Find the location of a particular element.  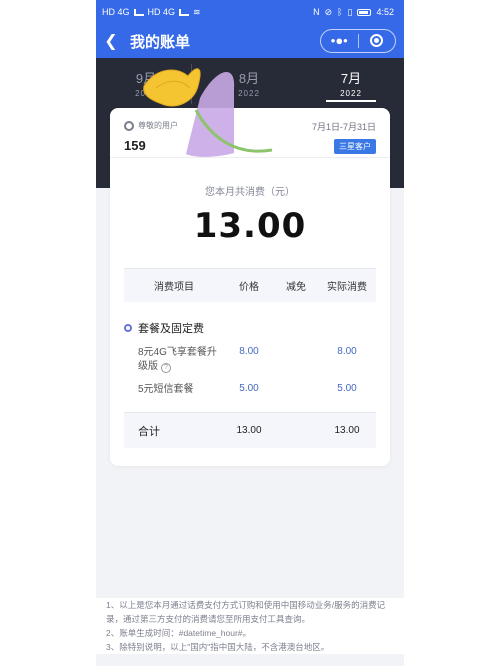

column-header: 消费项目 is located at coordinates (174, 287).